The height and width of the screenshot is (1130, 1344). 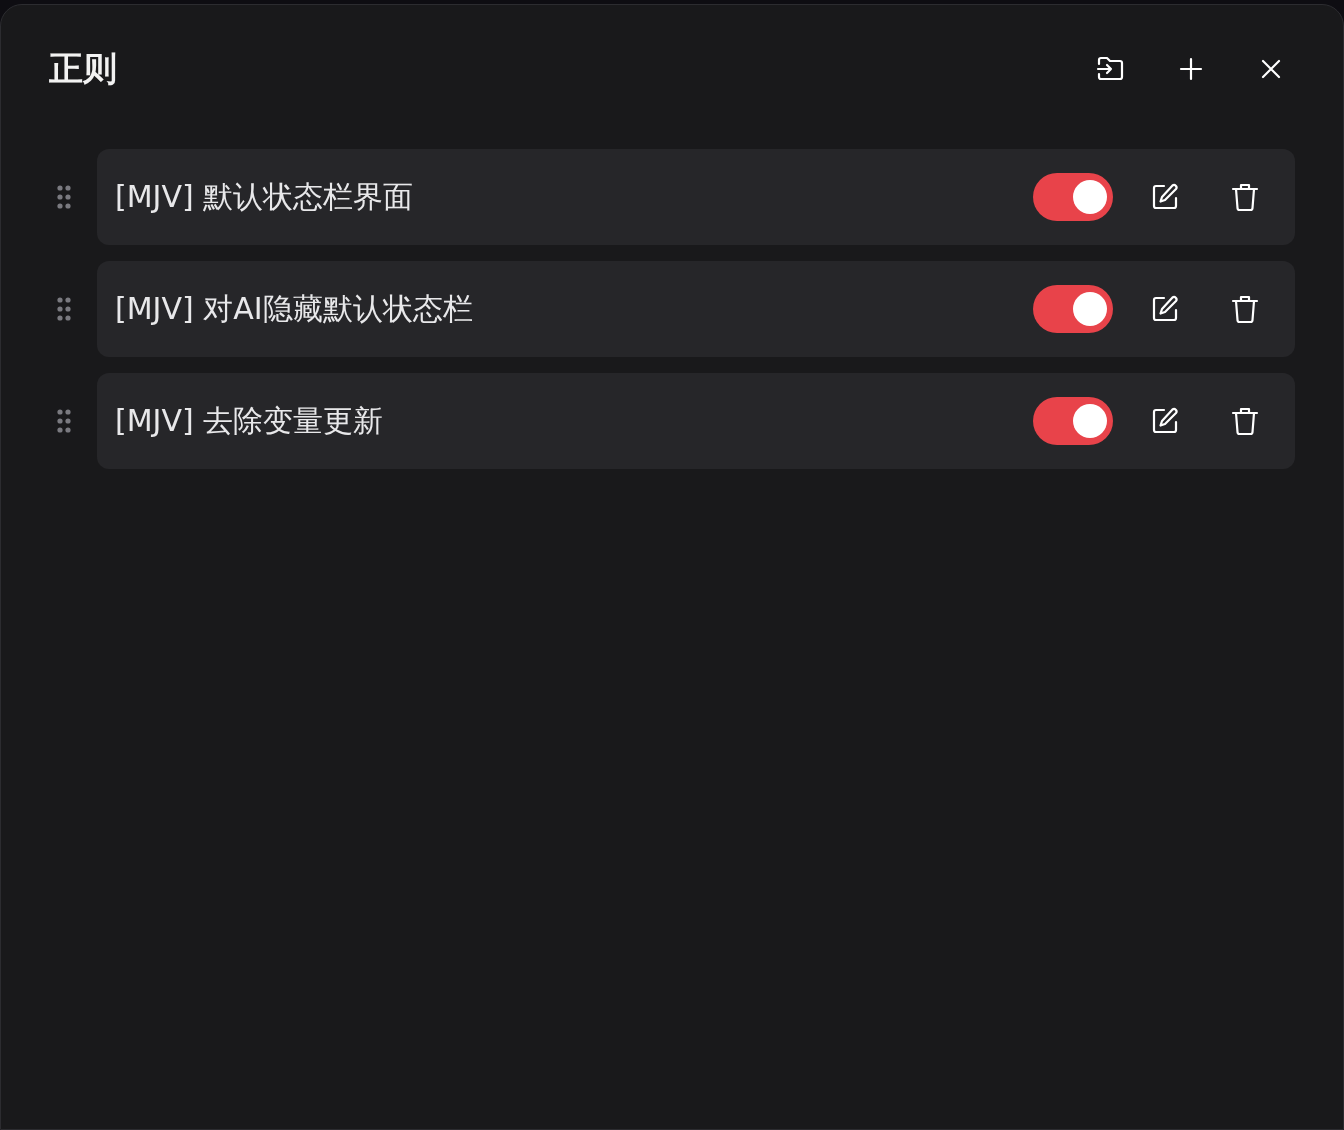 I want to click on rule-name: [MJV] 去除变量更新, so click(x=250, y=420).